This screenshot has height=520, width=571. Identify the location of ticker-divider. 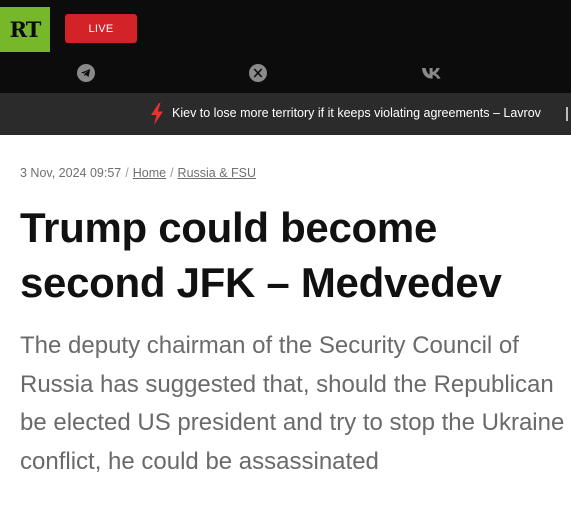
(567, 114).